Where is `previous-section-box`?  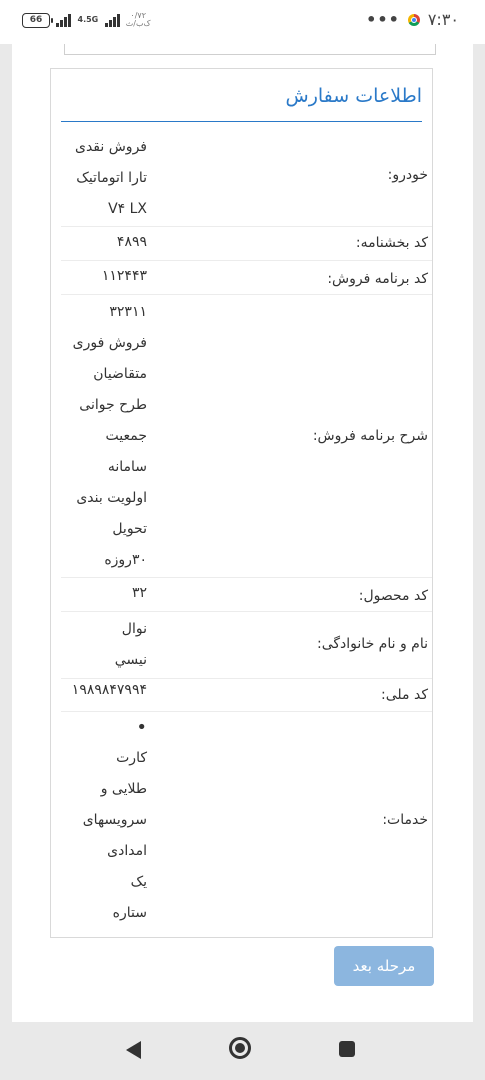
previous-section-box is located at coordinates (250, 49).